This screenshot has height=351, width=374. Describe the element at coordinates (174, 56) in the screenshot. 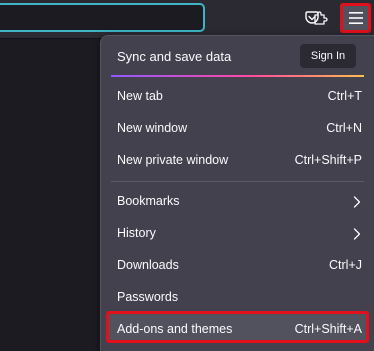

I see `sync-label: Sync and save data` at that location.